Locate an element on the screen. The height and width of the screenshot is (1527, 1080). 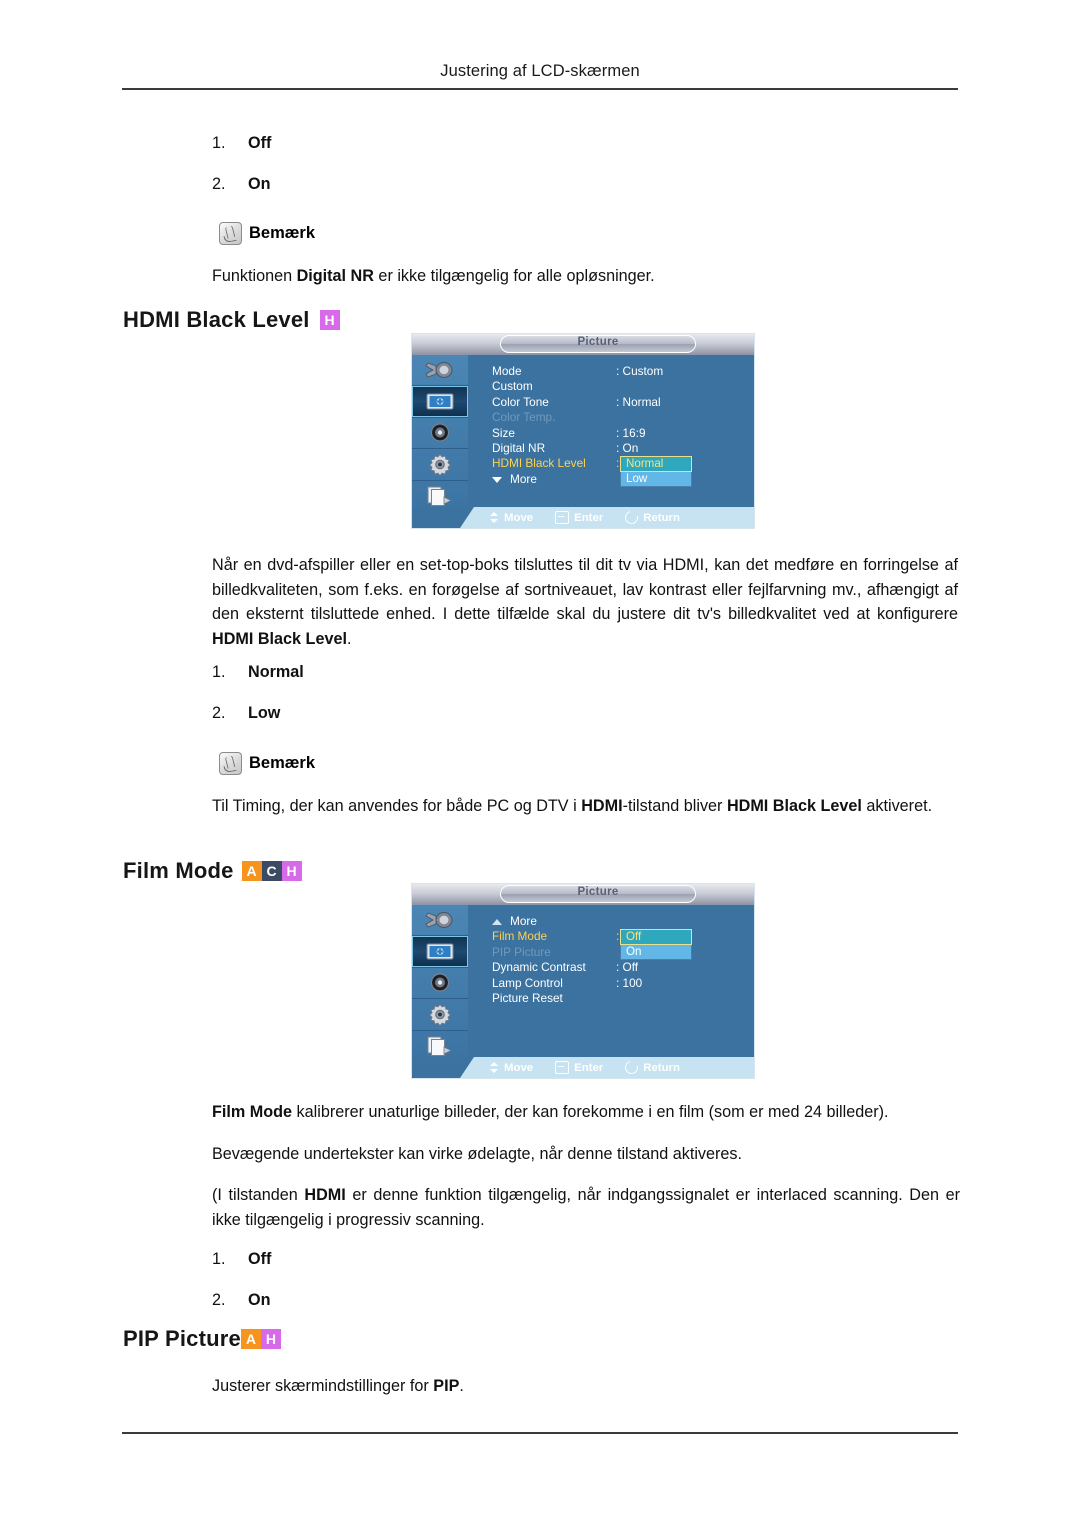
note-heading-2: Bemærk is located at coordinates (267, 763).